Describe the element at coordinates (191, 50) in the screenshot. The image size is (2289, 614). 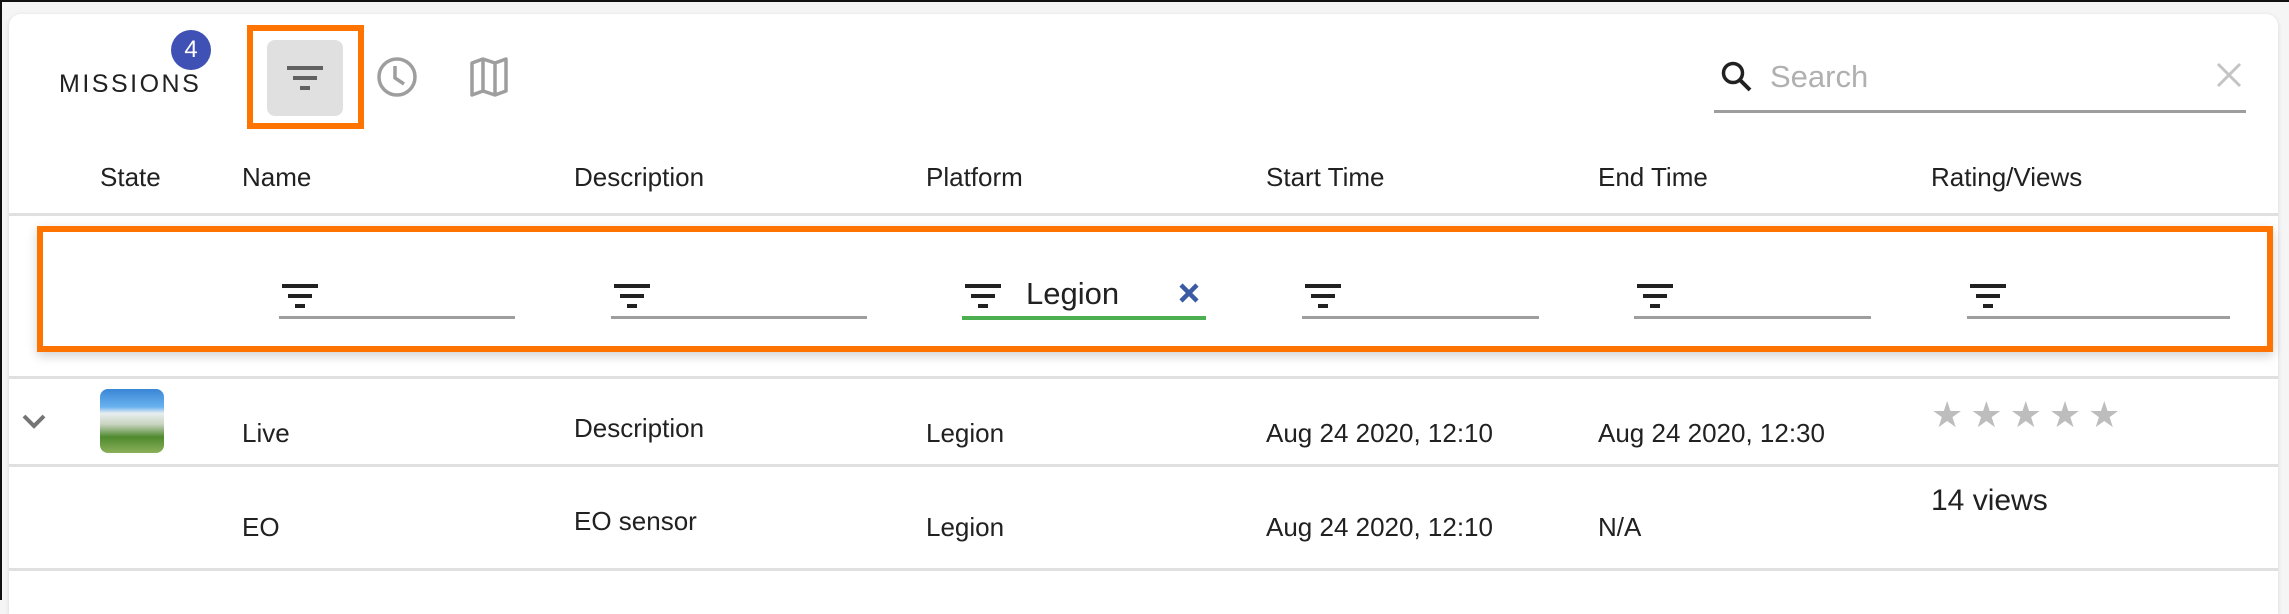
I see `count-badge: 4` at that location.